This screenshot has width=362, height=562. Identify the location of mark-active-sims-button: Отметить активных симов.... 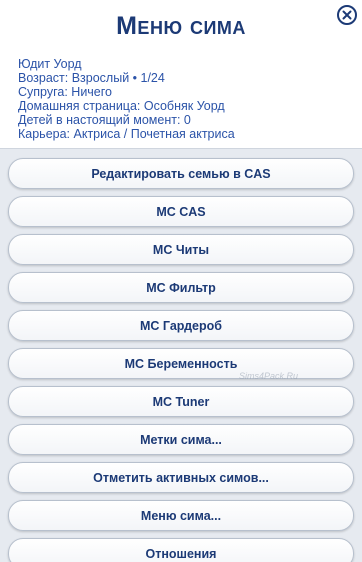
(181, 477).